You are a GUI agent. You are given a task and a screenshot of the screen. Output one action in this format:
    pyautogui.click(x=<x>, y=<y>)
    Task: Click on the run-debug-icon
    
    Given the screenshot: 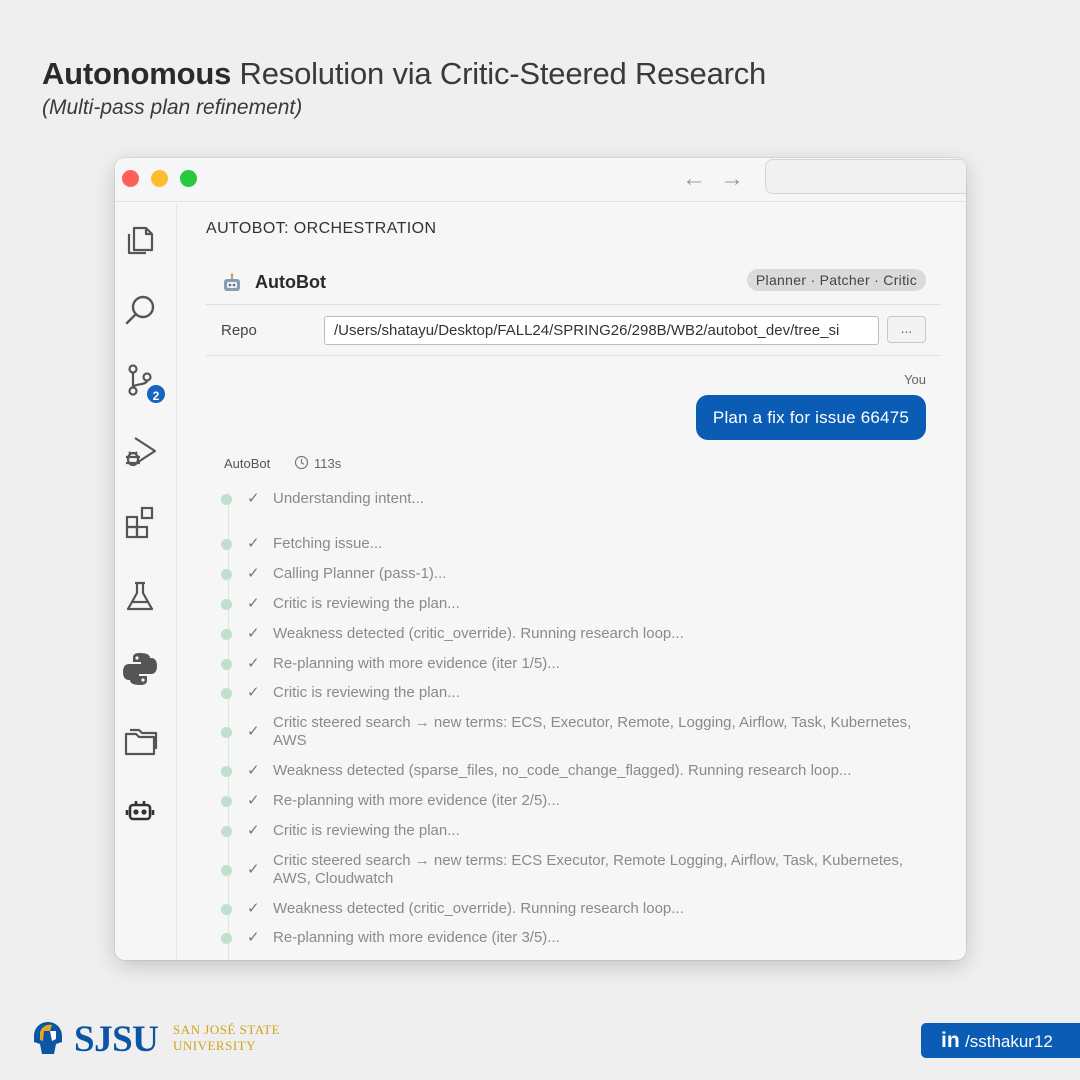 What is the action you would take?
    pyautogui.click(x=140, y=451)
    